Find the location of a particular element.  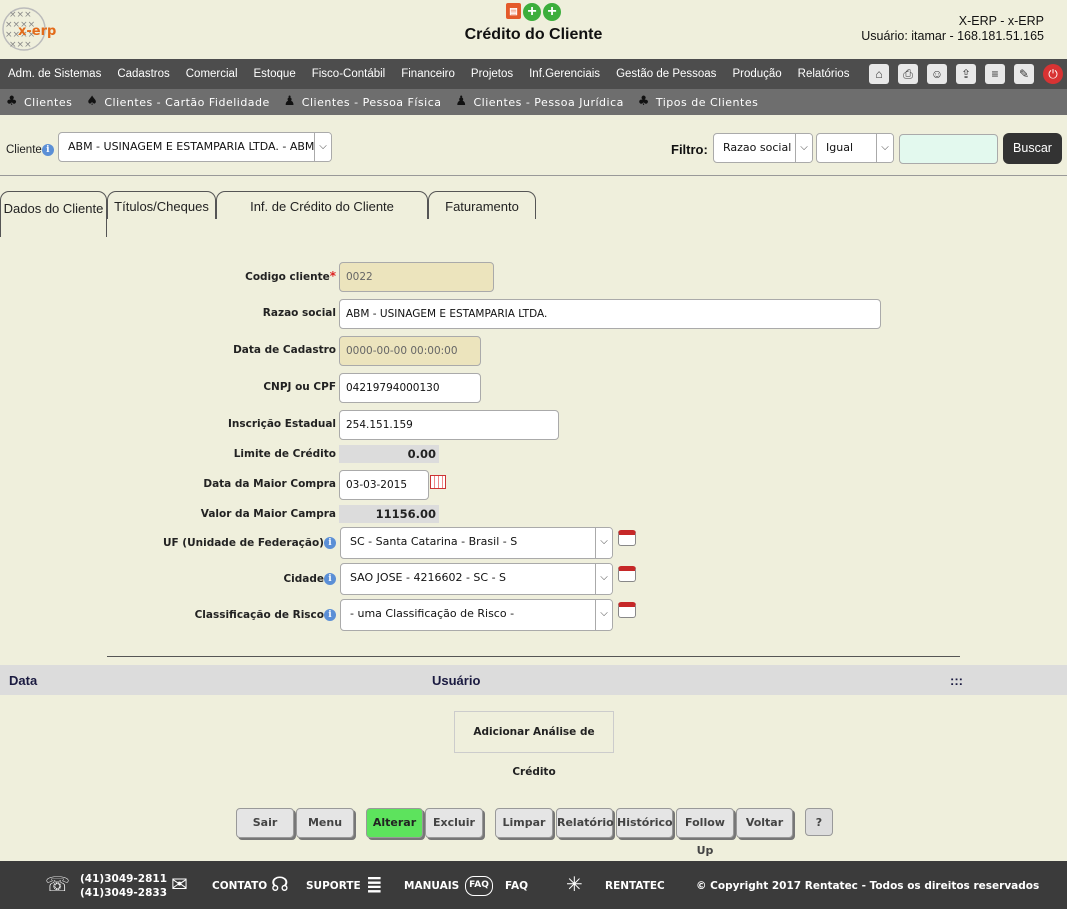

client-label-text: Cliente is located at coordinates (24, 150).